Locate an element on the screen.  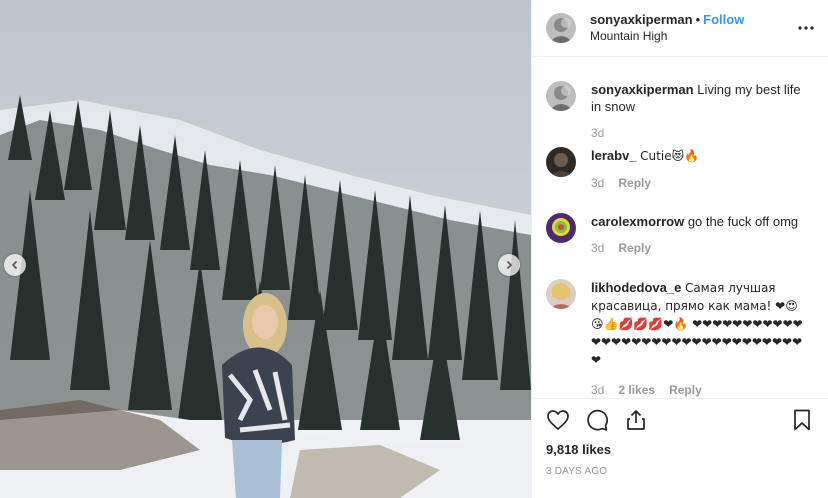
comment-username: likhodedova_e is located at coordinates (636, 287).